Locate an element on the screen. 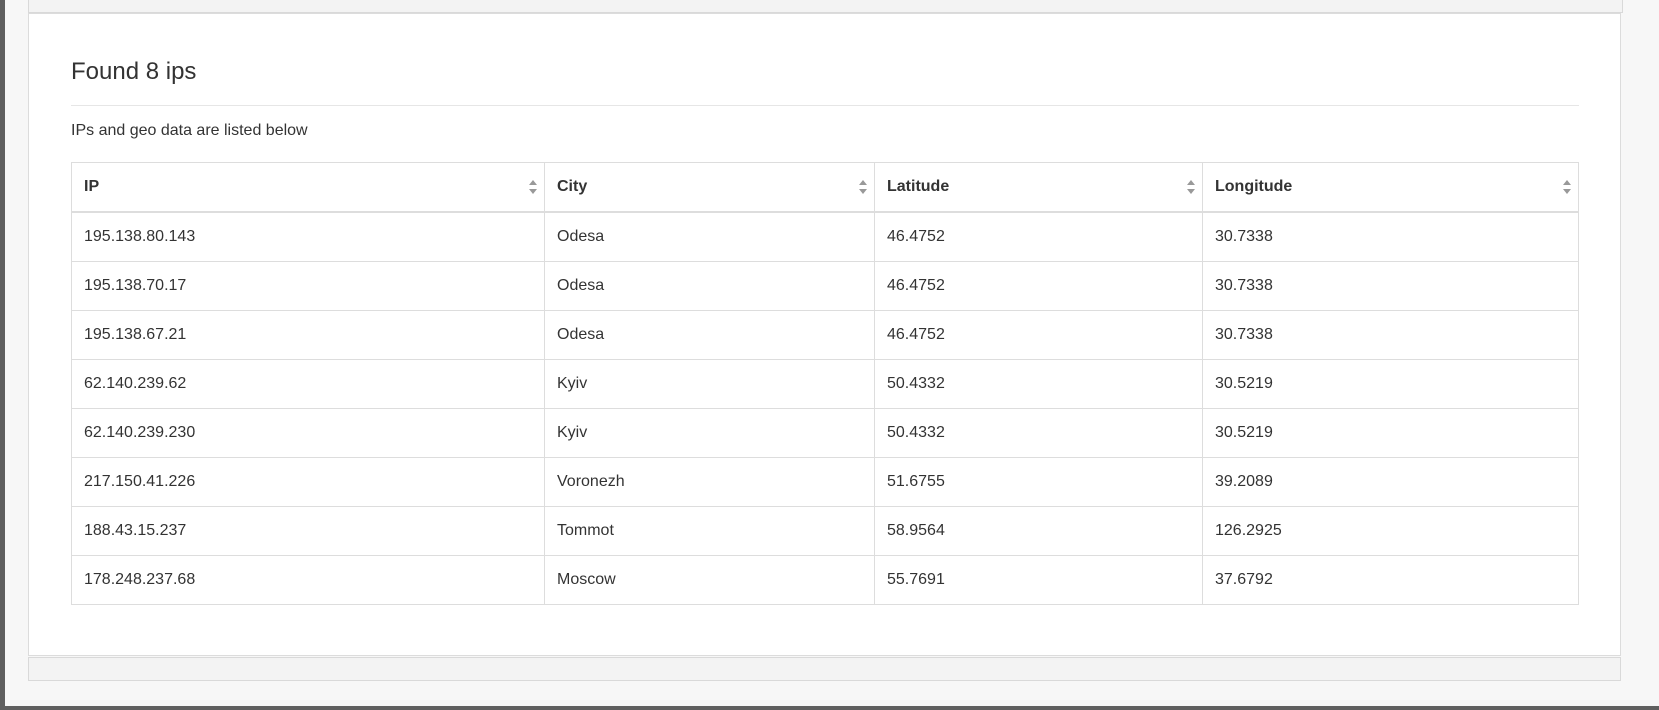 Image resolution: width=1659 pixels, height=710 pixels. column-header-label: City is located at coordinates (572, 186).